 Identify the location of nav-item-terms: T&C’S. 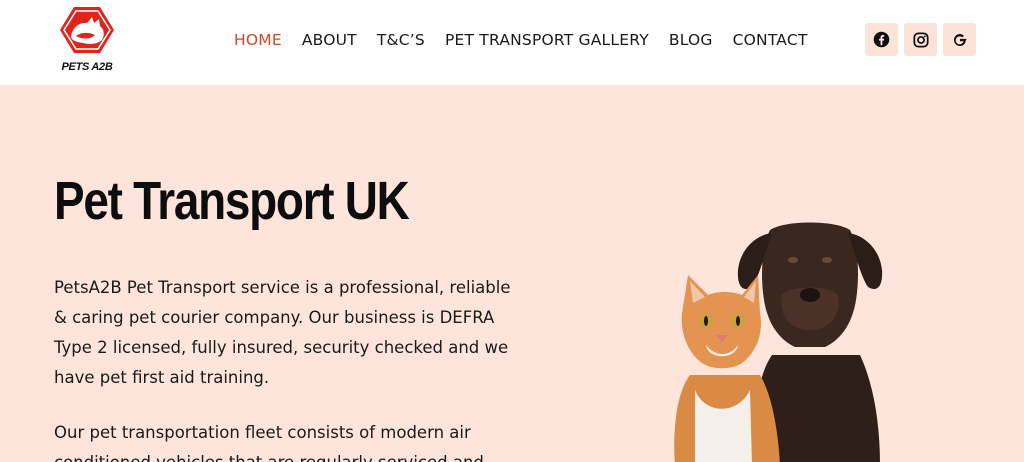
(401, 41).